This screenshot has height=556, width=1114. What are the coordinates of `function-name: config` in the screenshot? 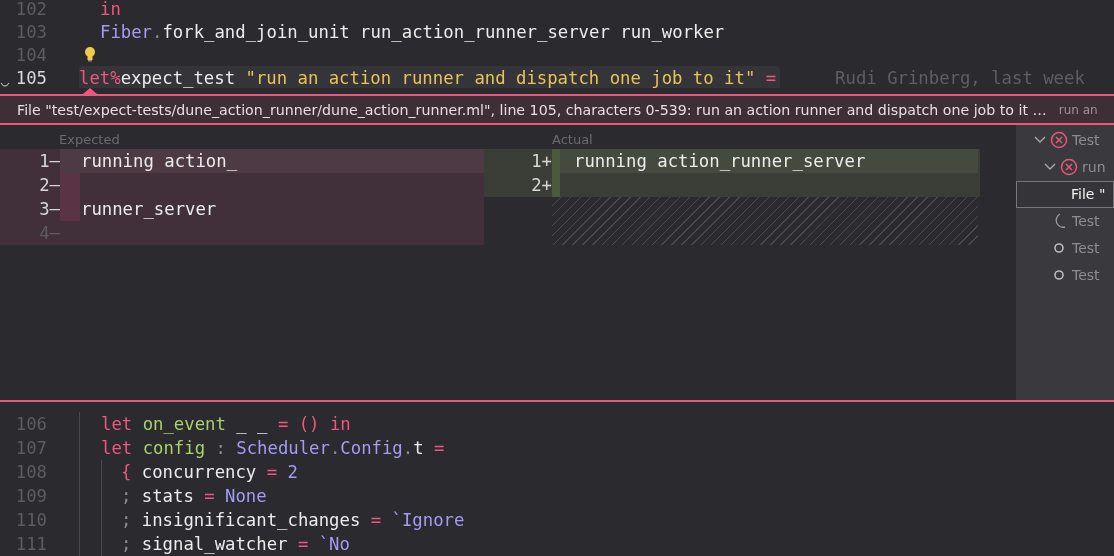 It's located at (174, 448).